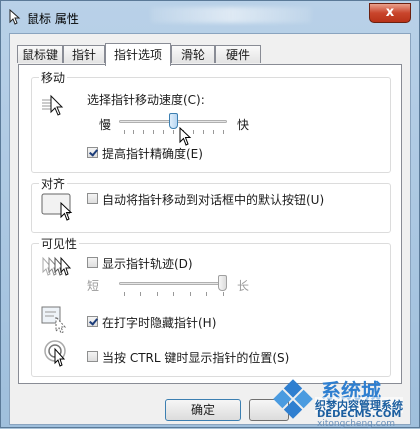 The image size is (420, 429). What do you see at coordinates (92, 321) in the screenshot?
I see `hide-pointer-checkbox` at bounding box center [92, 321].